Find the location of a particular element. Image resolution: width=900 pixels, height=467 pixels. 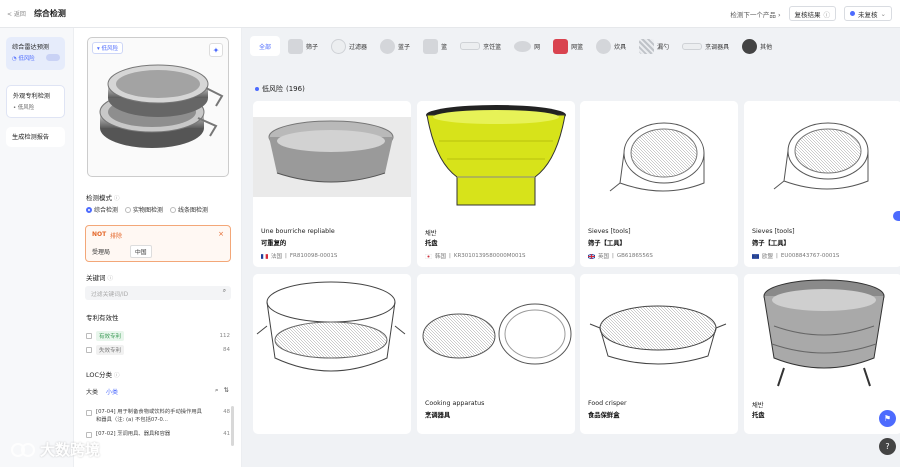

bookmark-icon: ▾ is located at coordinates (98, 49).